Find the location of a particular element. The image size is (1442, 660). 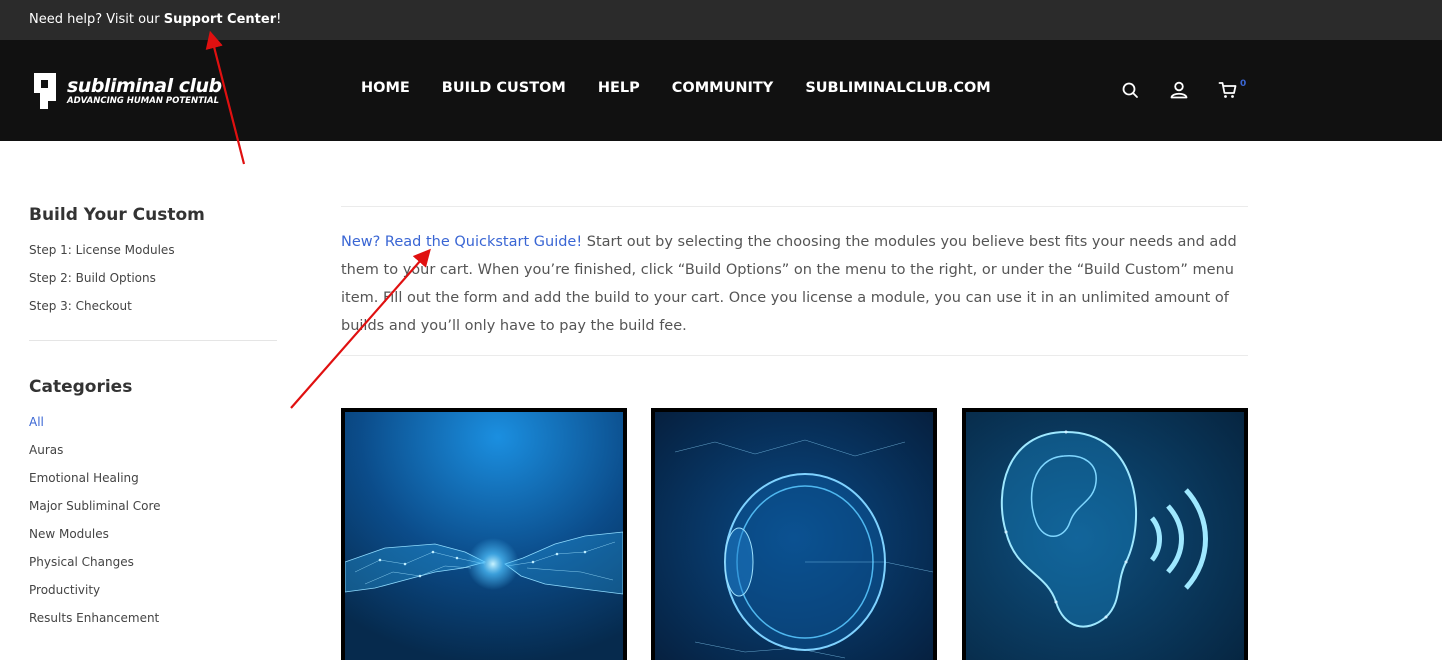

step-checkout: Step 3: Checkout is located at coordinates (153, 306).